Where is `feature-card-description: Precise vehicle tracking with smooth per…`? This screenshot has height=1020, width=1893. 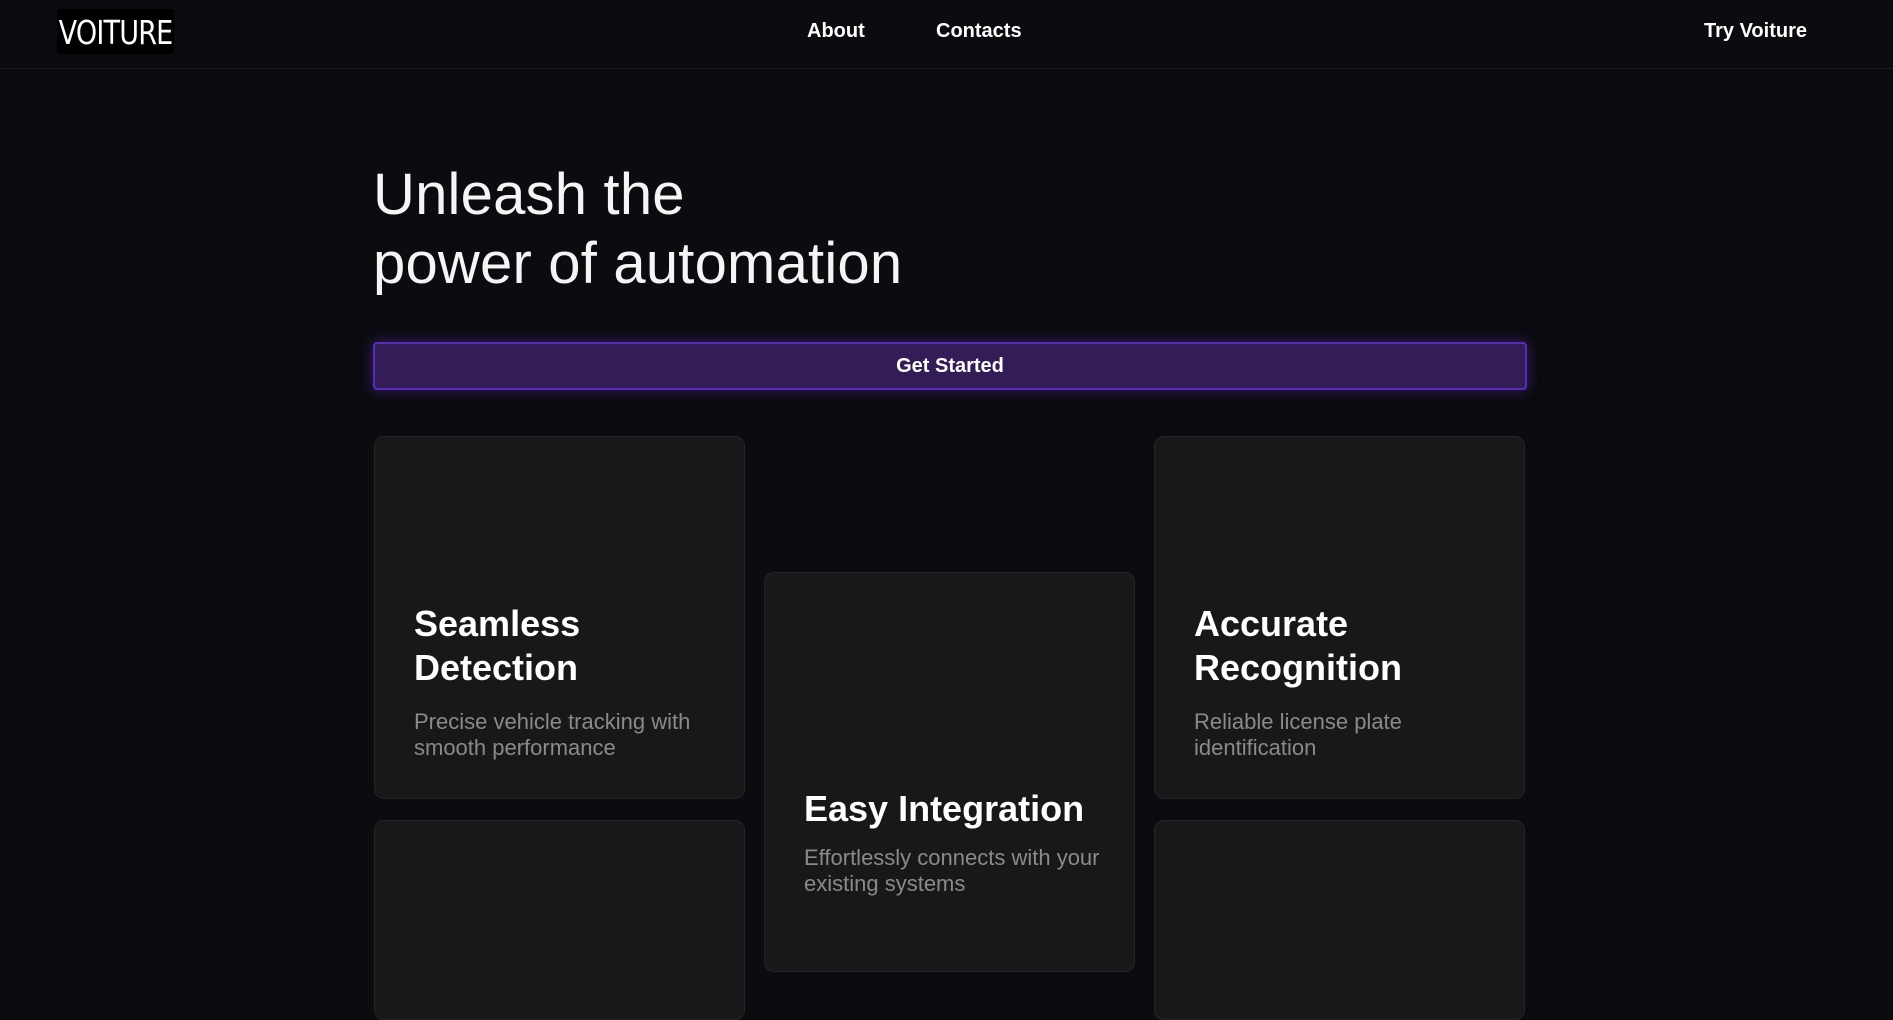
feature-card-description: Precise vehicle tracking with smooth per… is located at coordinates (552, 734).